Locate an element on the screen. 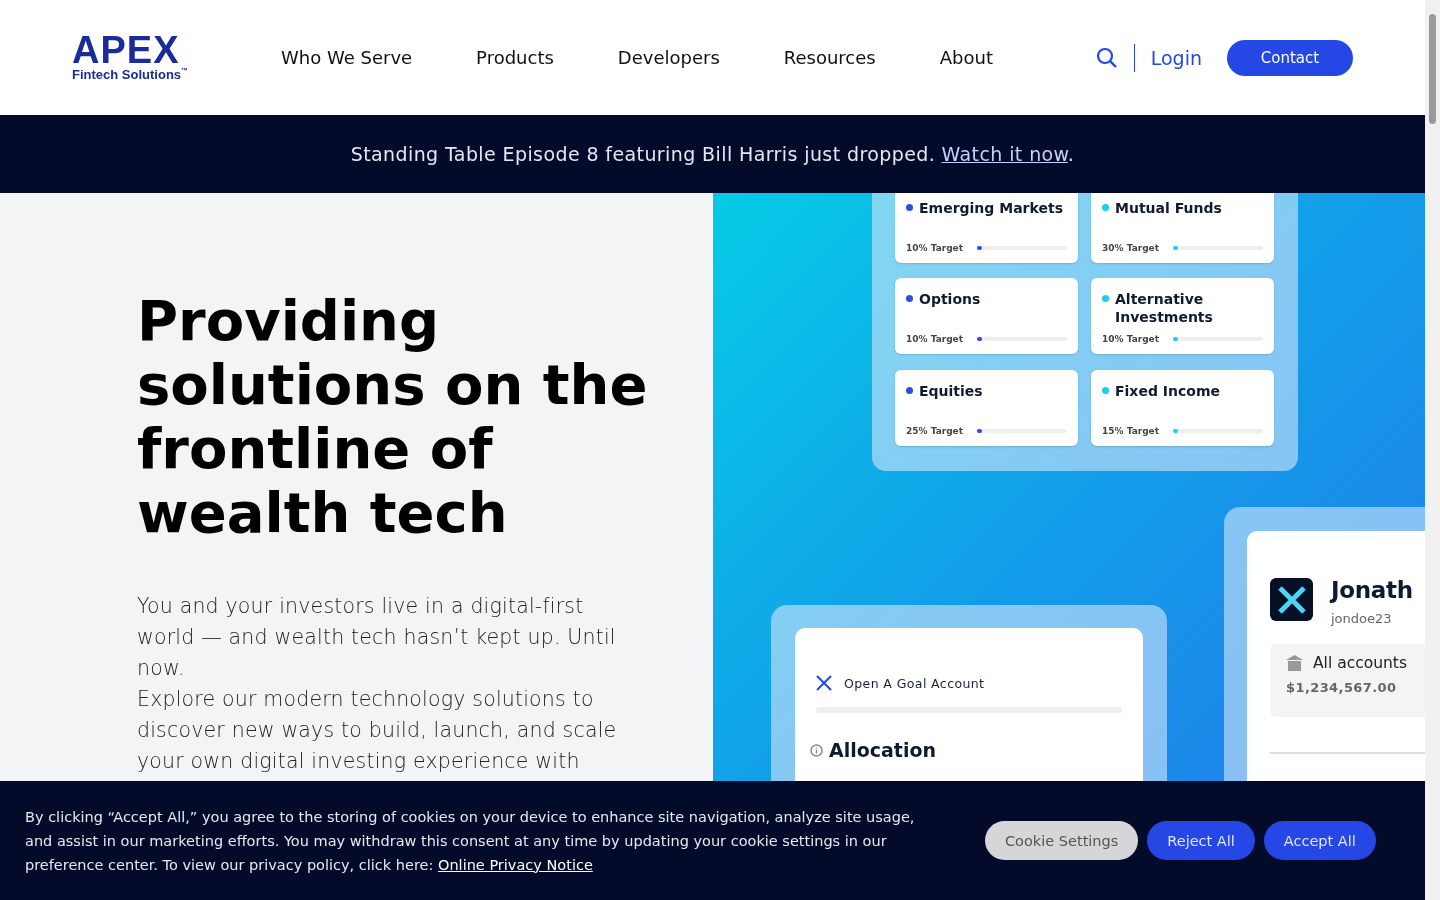 This screenshot has width=1440, height=900. x-logo-icon is located at coordinates (1291, 599).